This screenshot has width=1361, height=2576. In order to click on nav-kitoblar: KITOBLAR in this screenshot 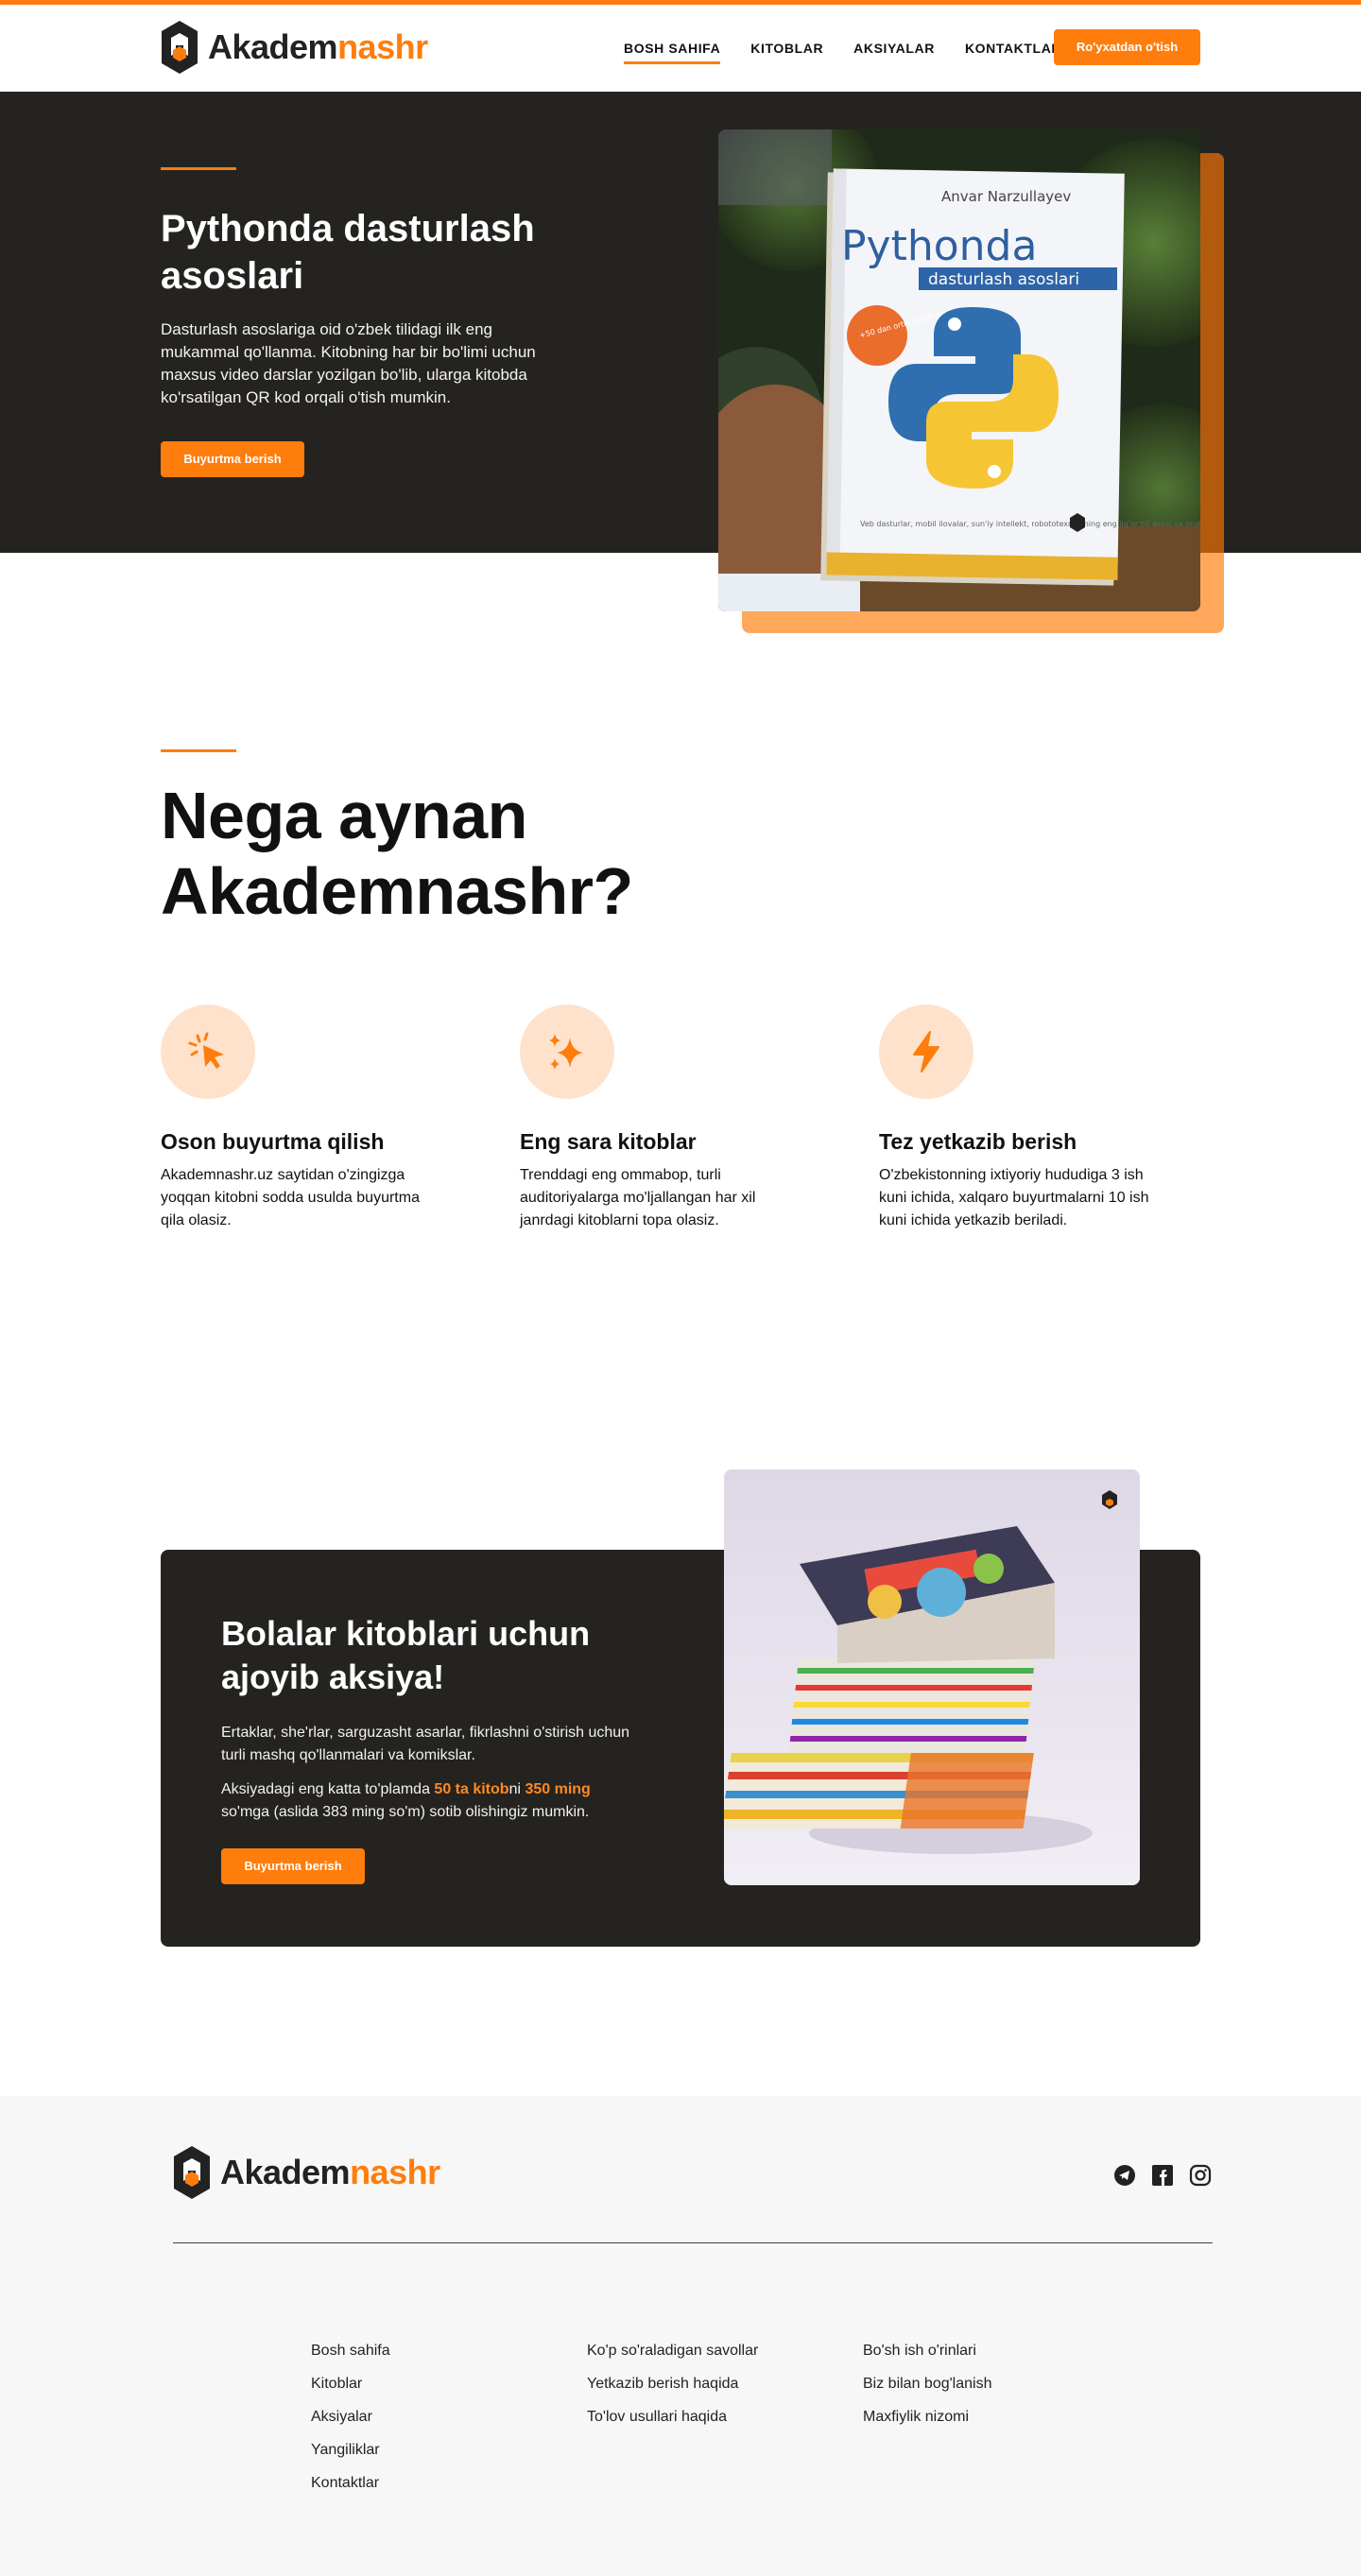, I will do `click(786, 48)`.